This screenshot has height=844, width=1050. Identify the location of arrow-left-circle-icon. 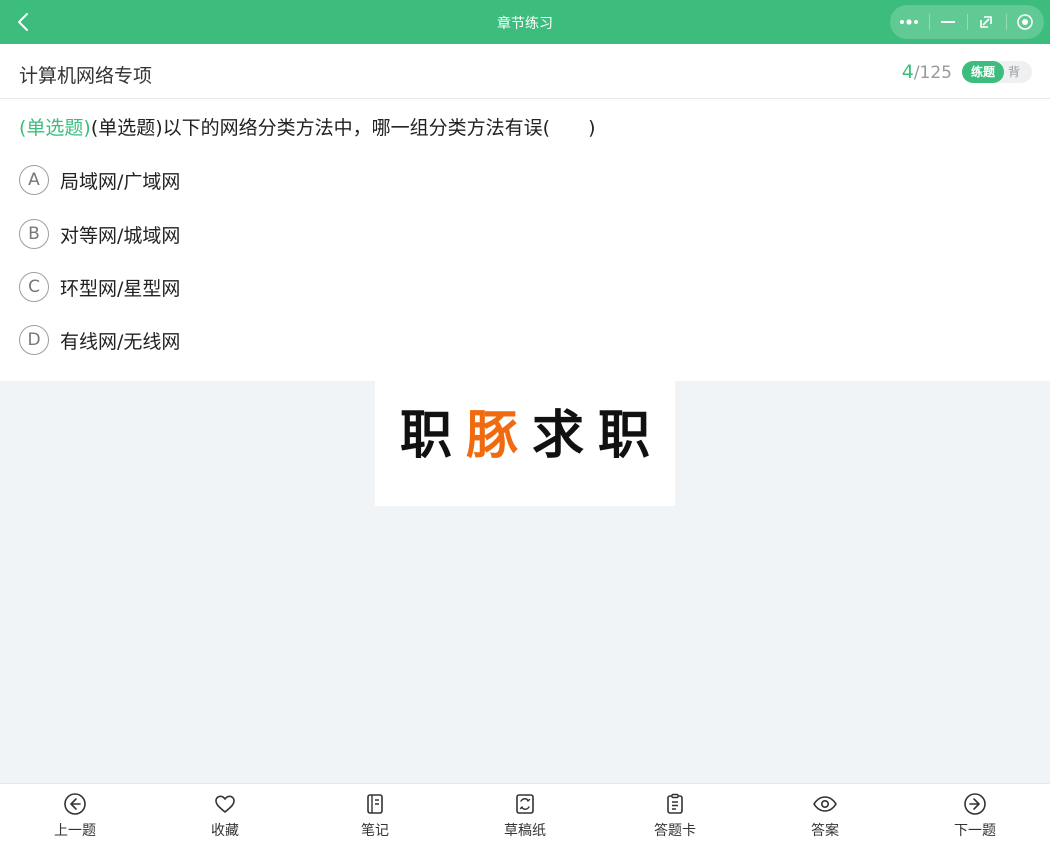
(75, 804).